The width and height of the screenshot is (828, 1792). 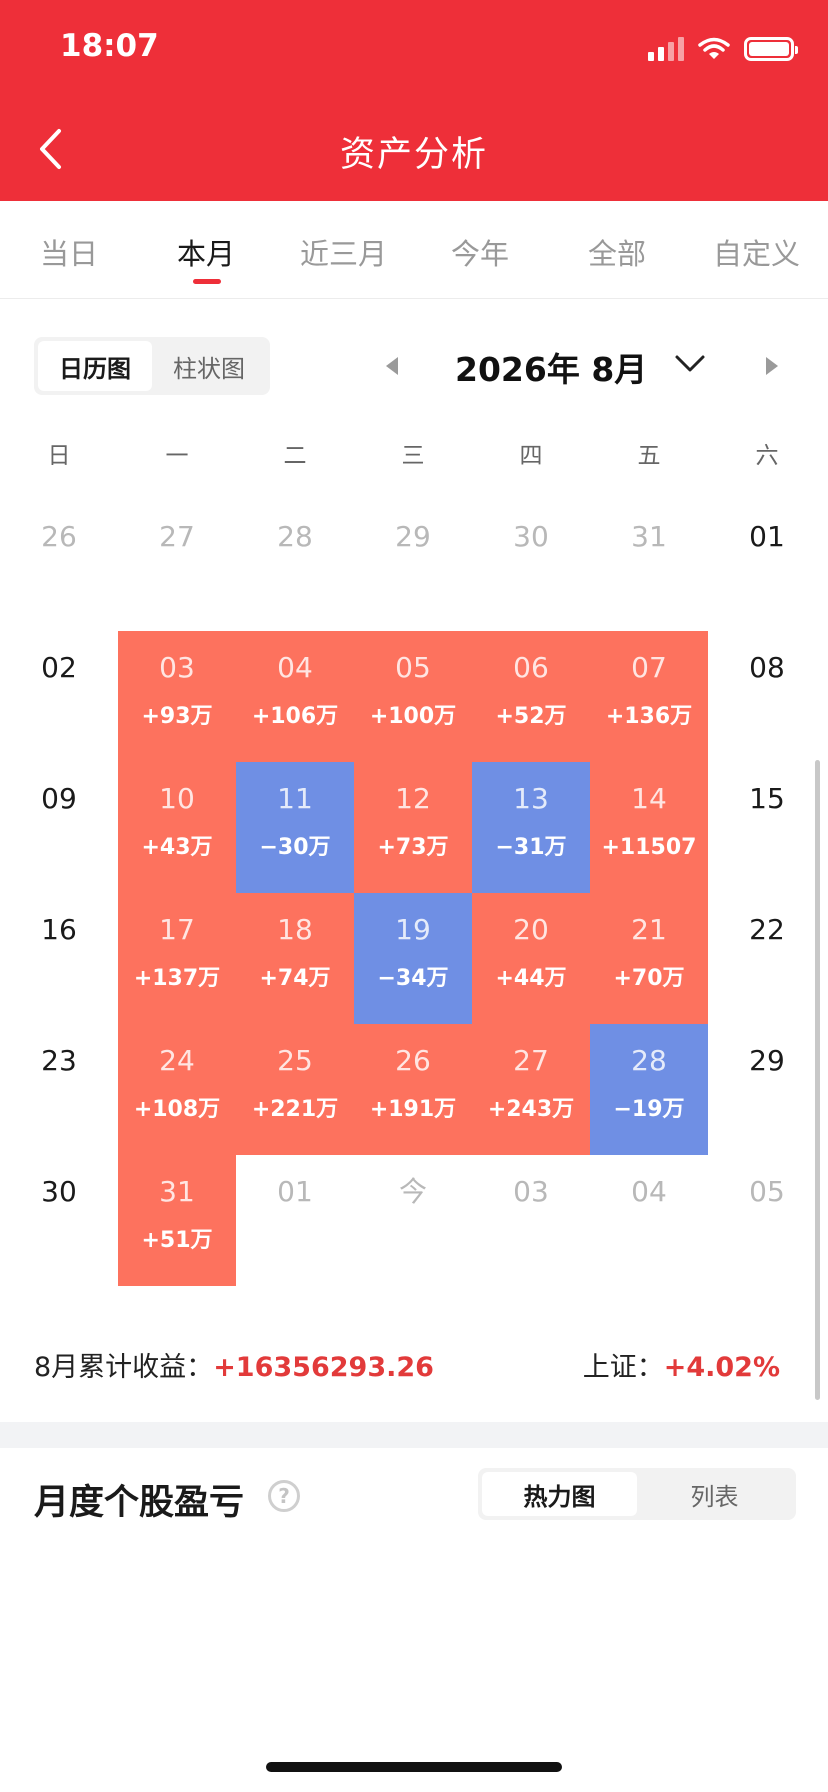 What do you see at coordinates (531, 978) in the screenshot?
I see `day-profit: +44万` at bounding box center [531, 978].